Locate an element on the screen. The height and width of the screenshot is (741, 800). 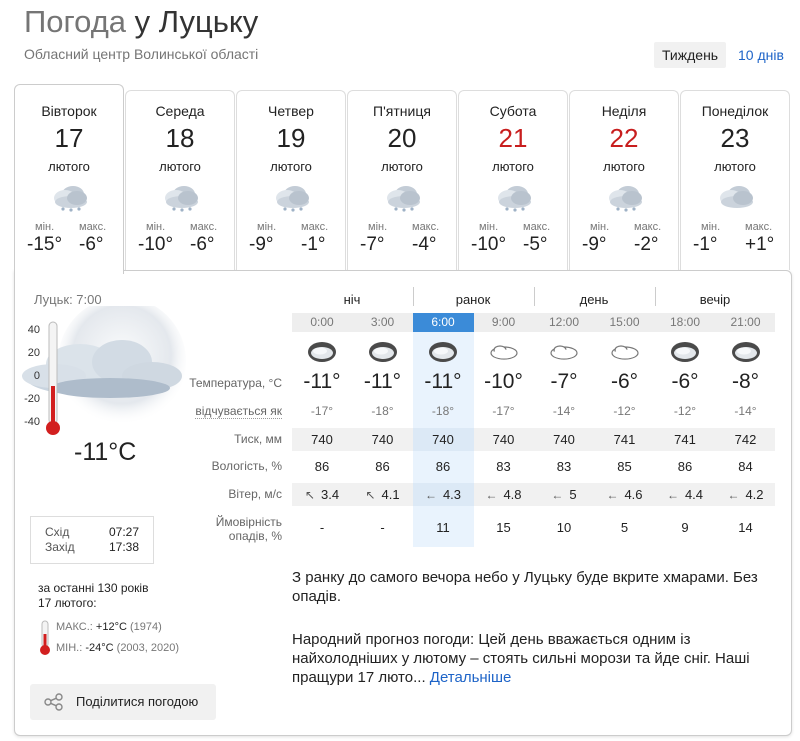
day-tab-4: П'ятниця 20 лютого мін. макс. -7° -4° is located at coordinates (402, 180).